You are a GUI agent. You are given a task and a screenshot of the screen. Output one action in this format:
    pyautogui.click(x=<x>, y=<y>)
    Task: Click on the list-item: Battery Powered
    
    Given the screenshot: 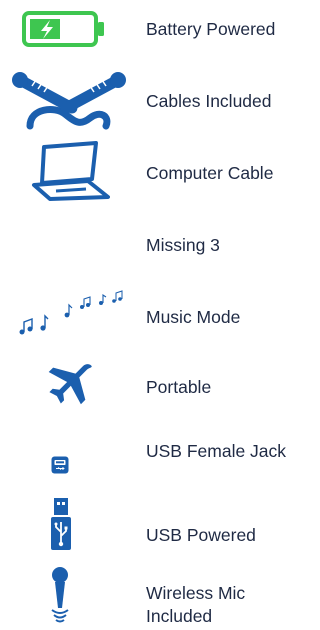 What is the action you would take?
    pyautogui.click(x=157, y=29)
    